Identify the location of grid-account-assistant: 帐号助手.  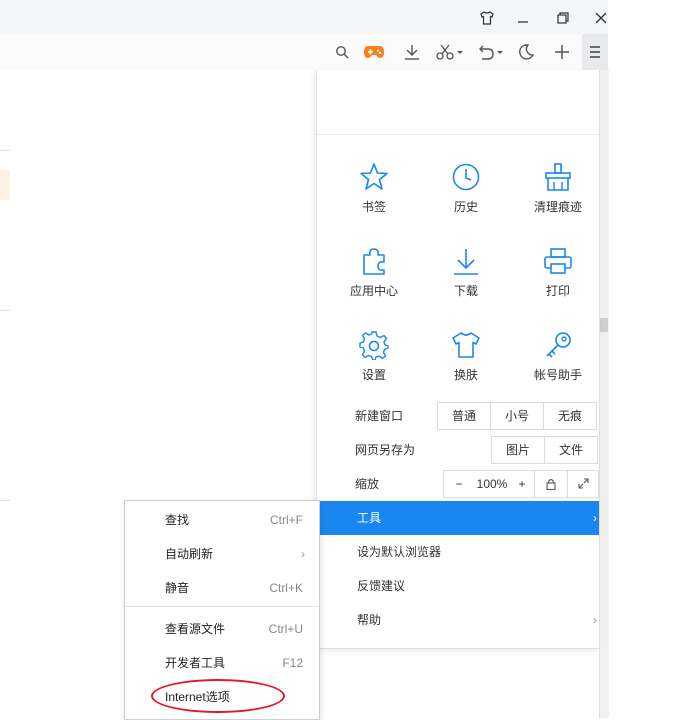
(558, 358).